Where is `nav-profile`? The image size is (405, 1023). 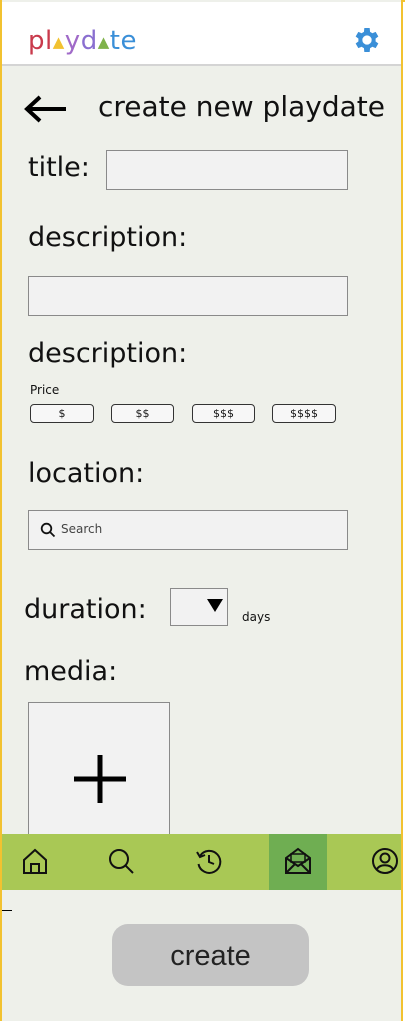 nav-profile is located at coordinates (378, 862).